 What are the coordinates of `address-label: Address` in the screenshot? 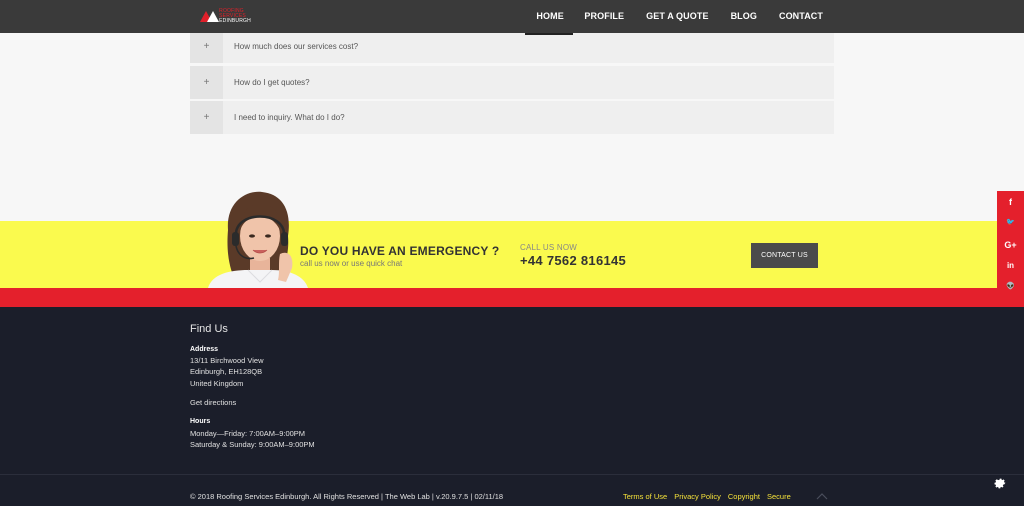 It's located at (204, 349).